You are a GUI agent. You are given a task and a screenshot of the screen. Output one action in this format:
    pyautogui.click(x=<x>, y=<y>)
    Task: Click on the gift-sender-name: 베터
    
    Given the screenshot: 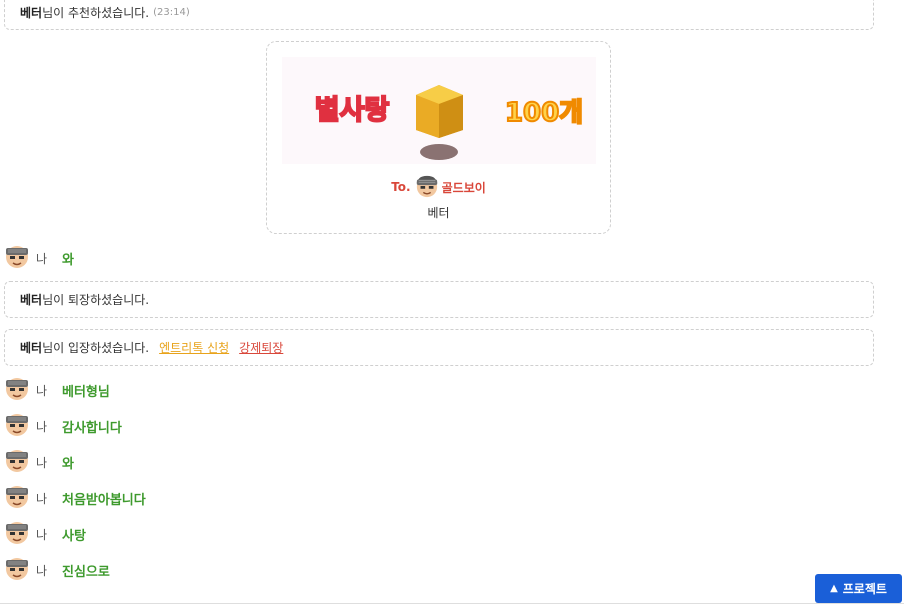 What is the action you would take?
    pyautogui.click(x=438, y=213)
    